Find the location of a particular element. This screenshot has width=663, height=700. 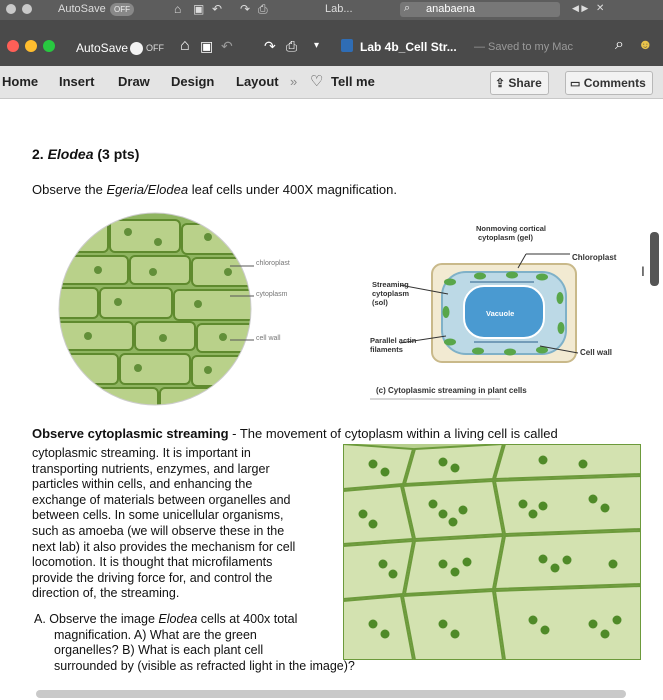

search-value: anabaena is located at coordinates (450, 9).